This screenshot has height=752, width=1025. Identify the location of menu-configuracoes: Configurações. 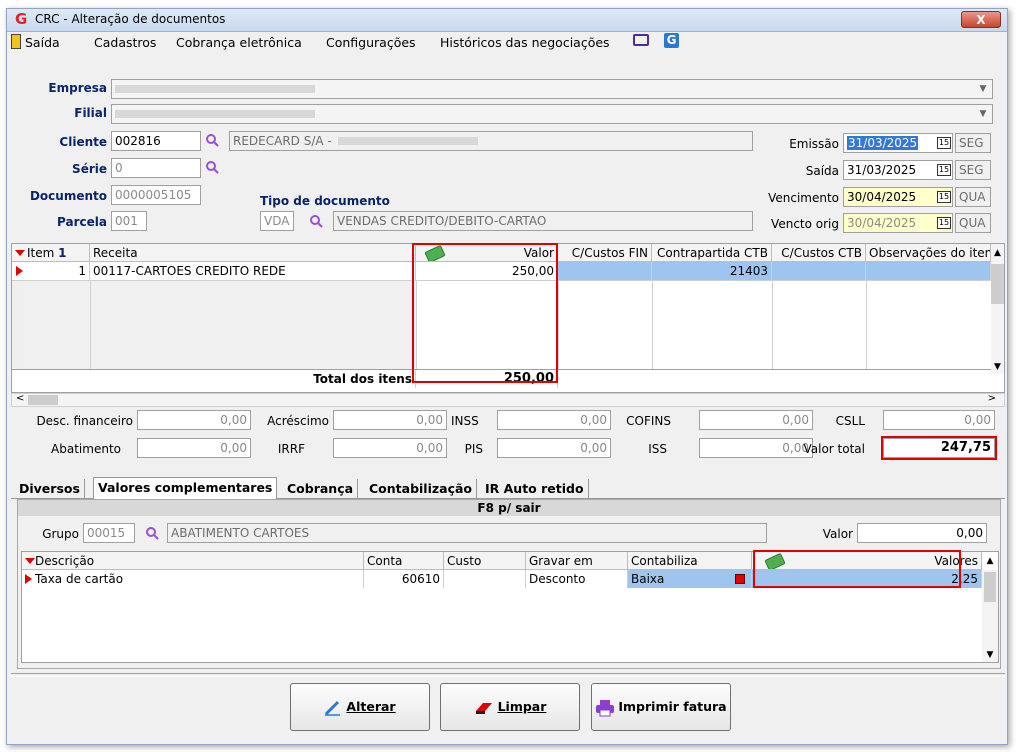
(371, 42).